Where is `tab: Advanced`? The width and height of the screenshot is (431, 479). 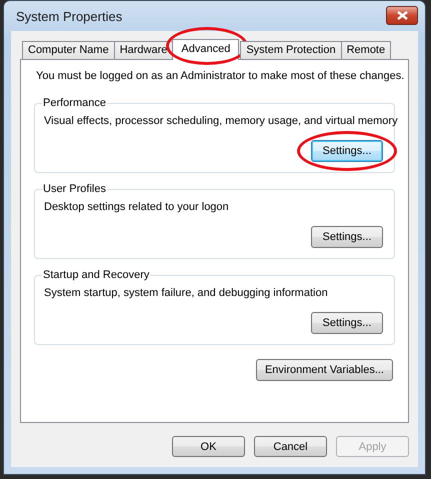
tab: Advanced is located at coordinates (206, 49).